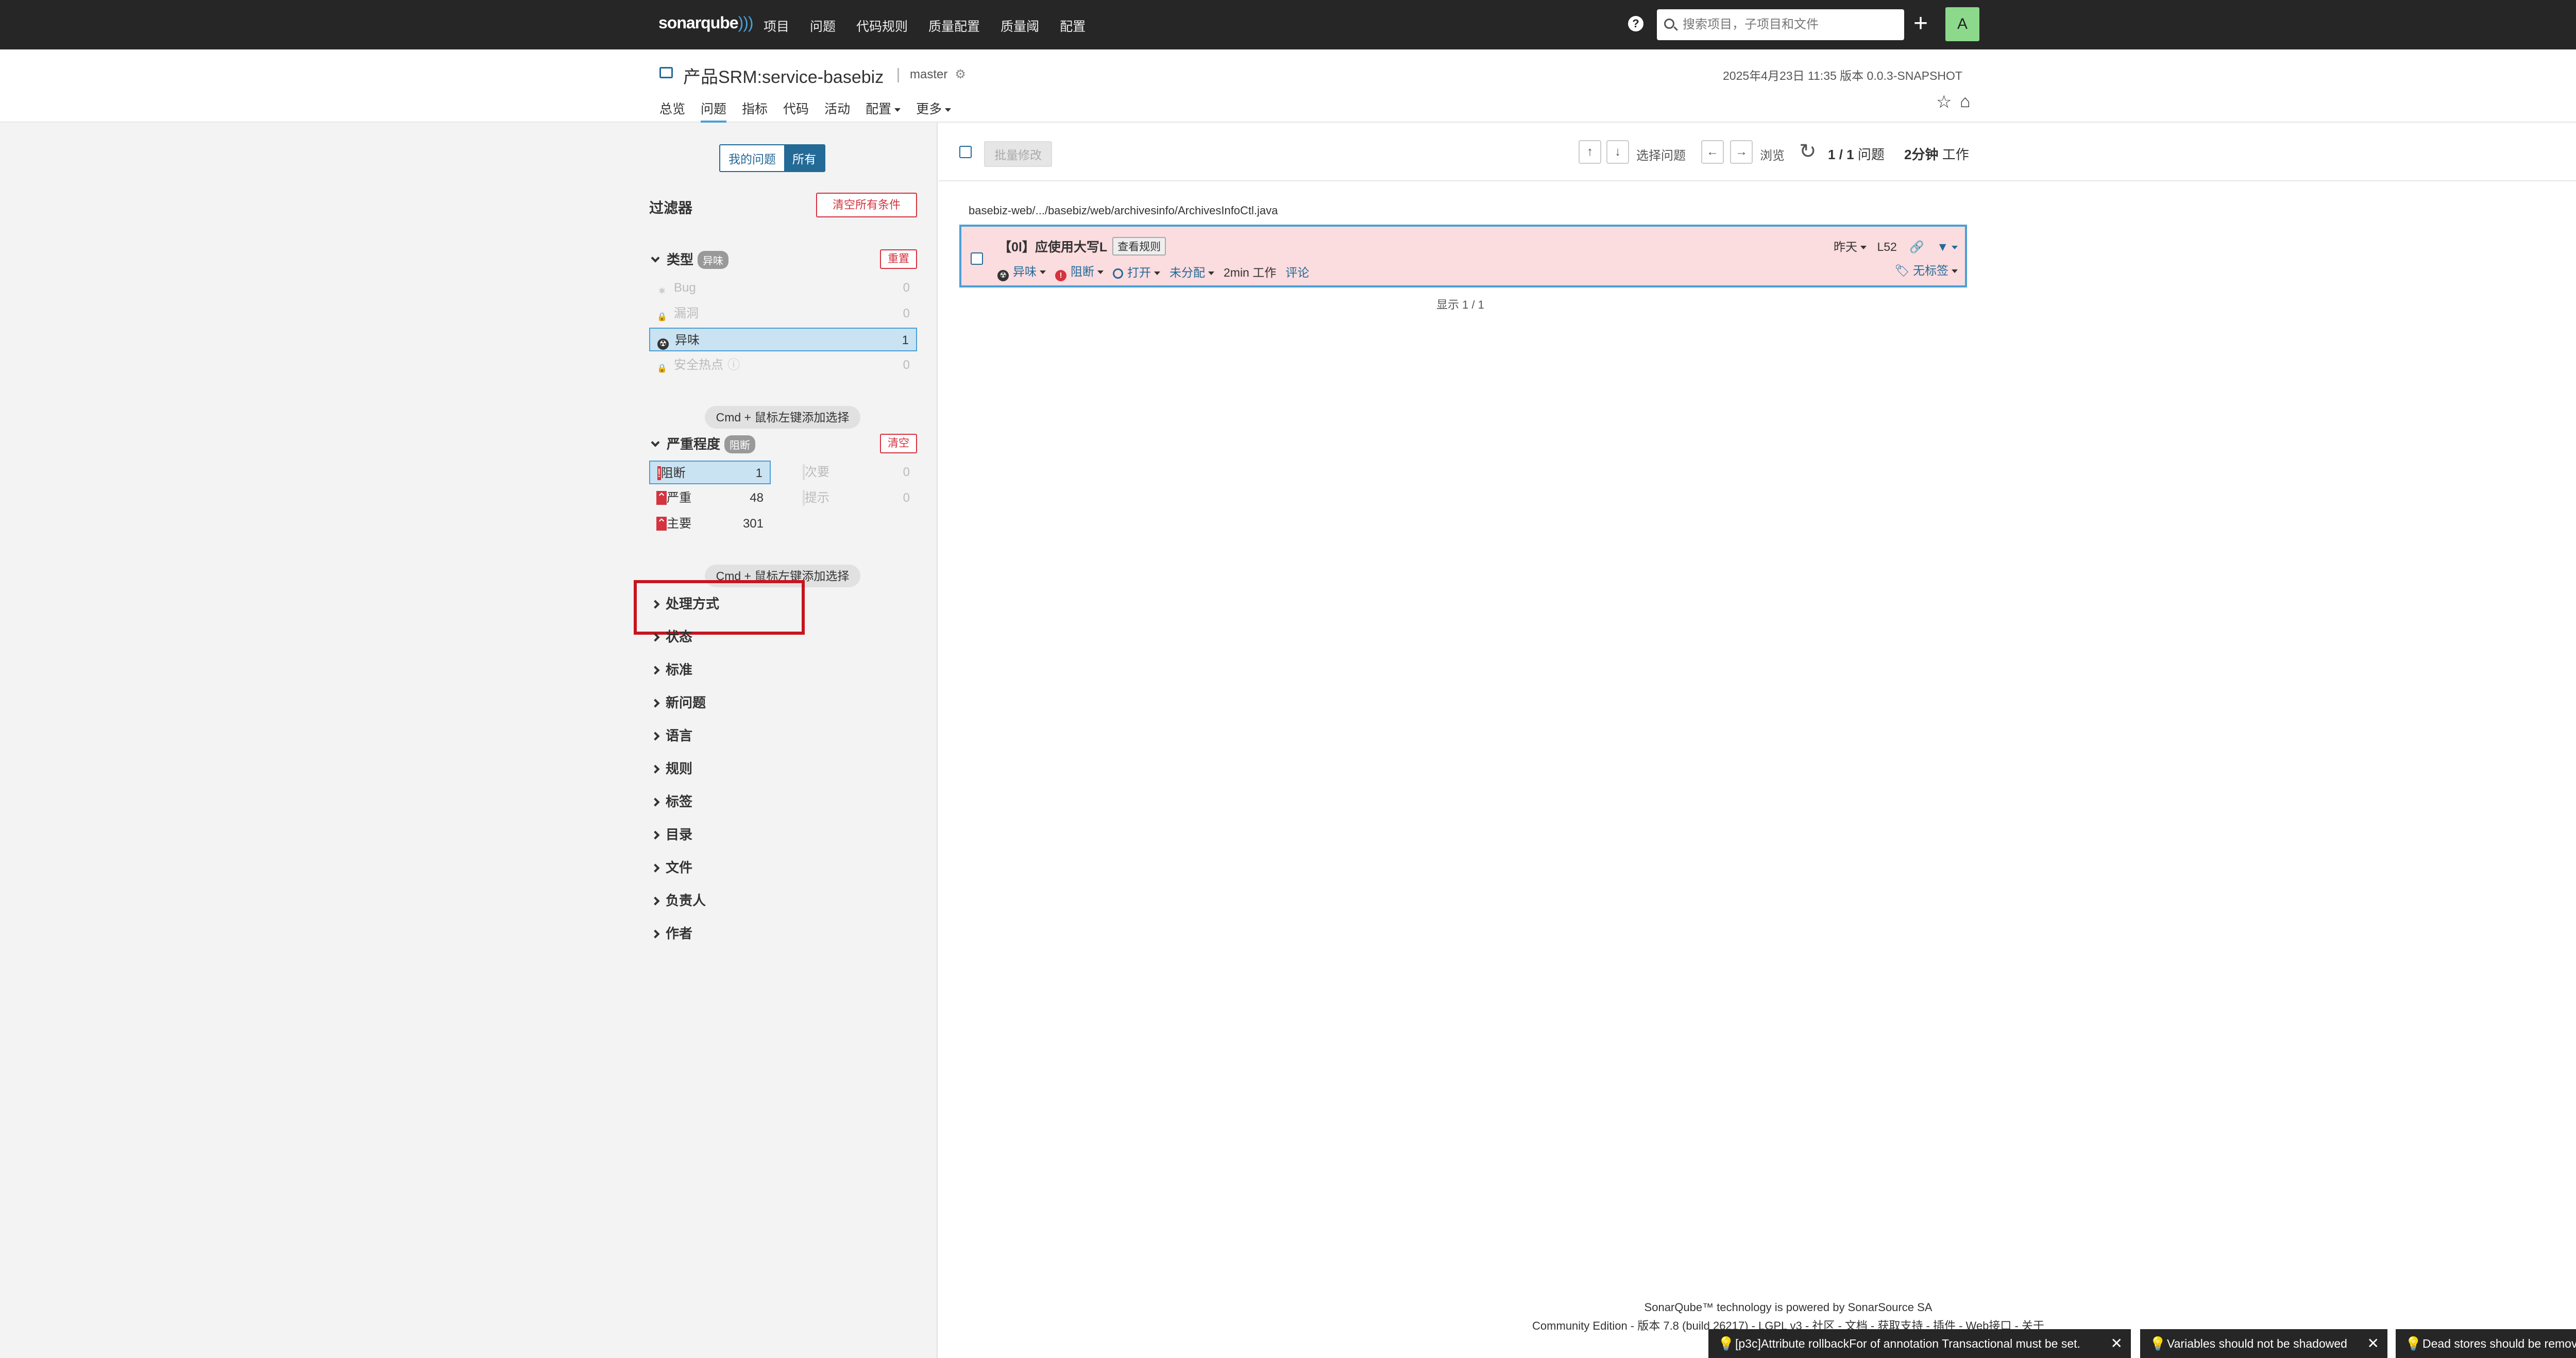 The image size is (2576, 1358). What do you see at coordinates (1635, 23) in the screenshot?
I see `help-icon: ?` at bounding box center [1635, 23].